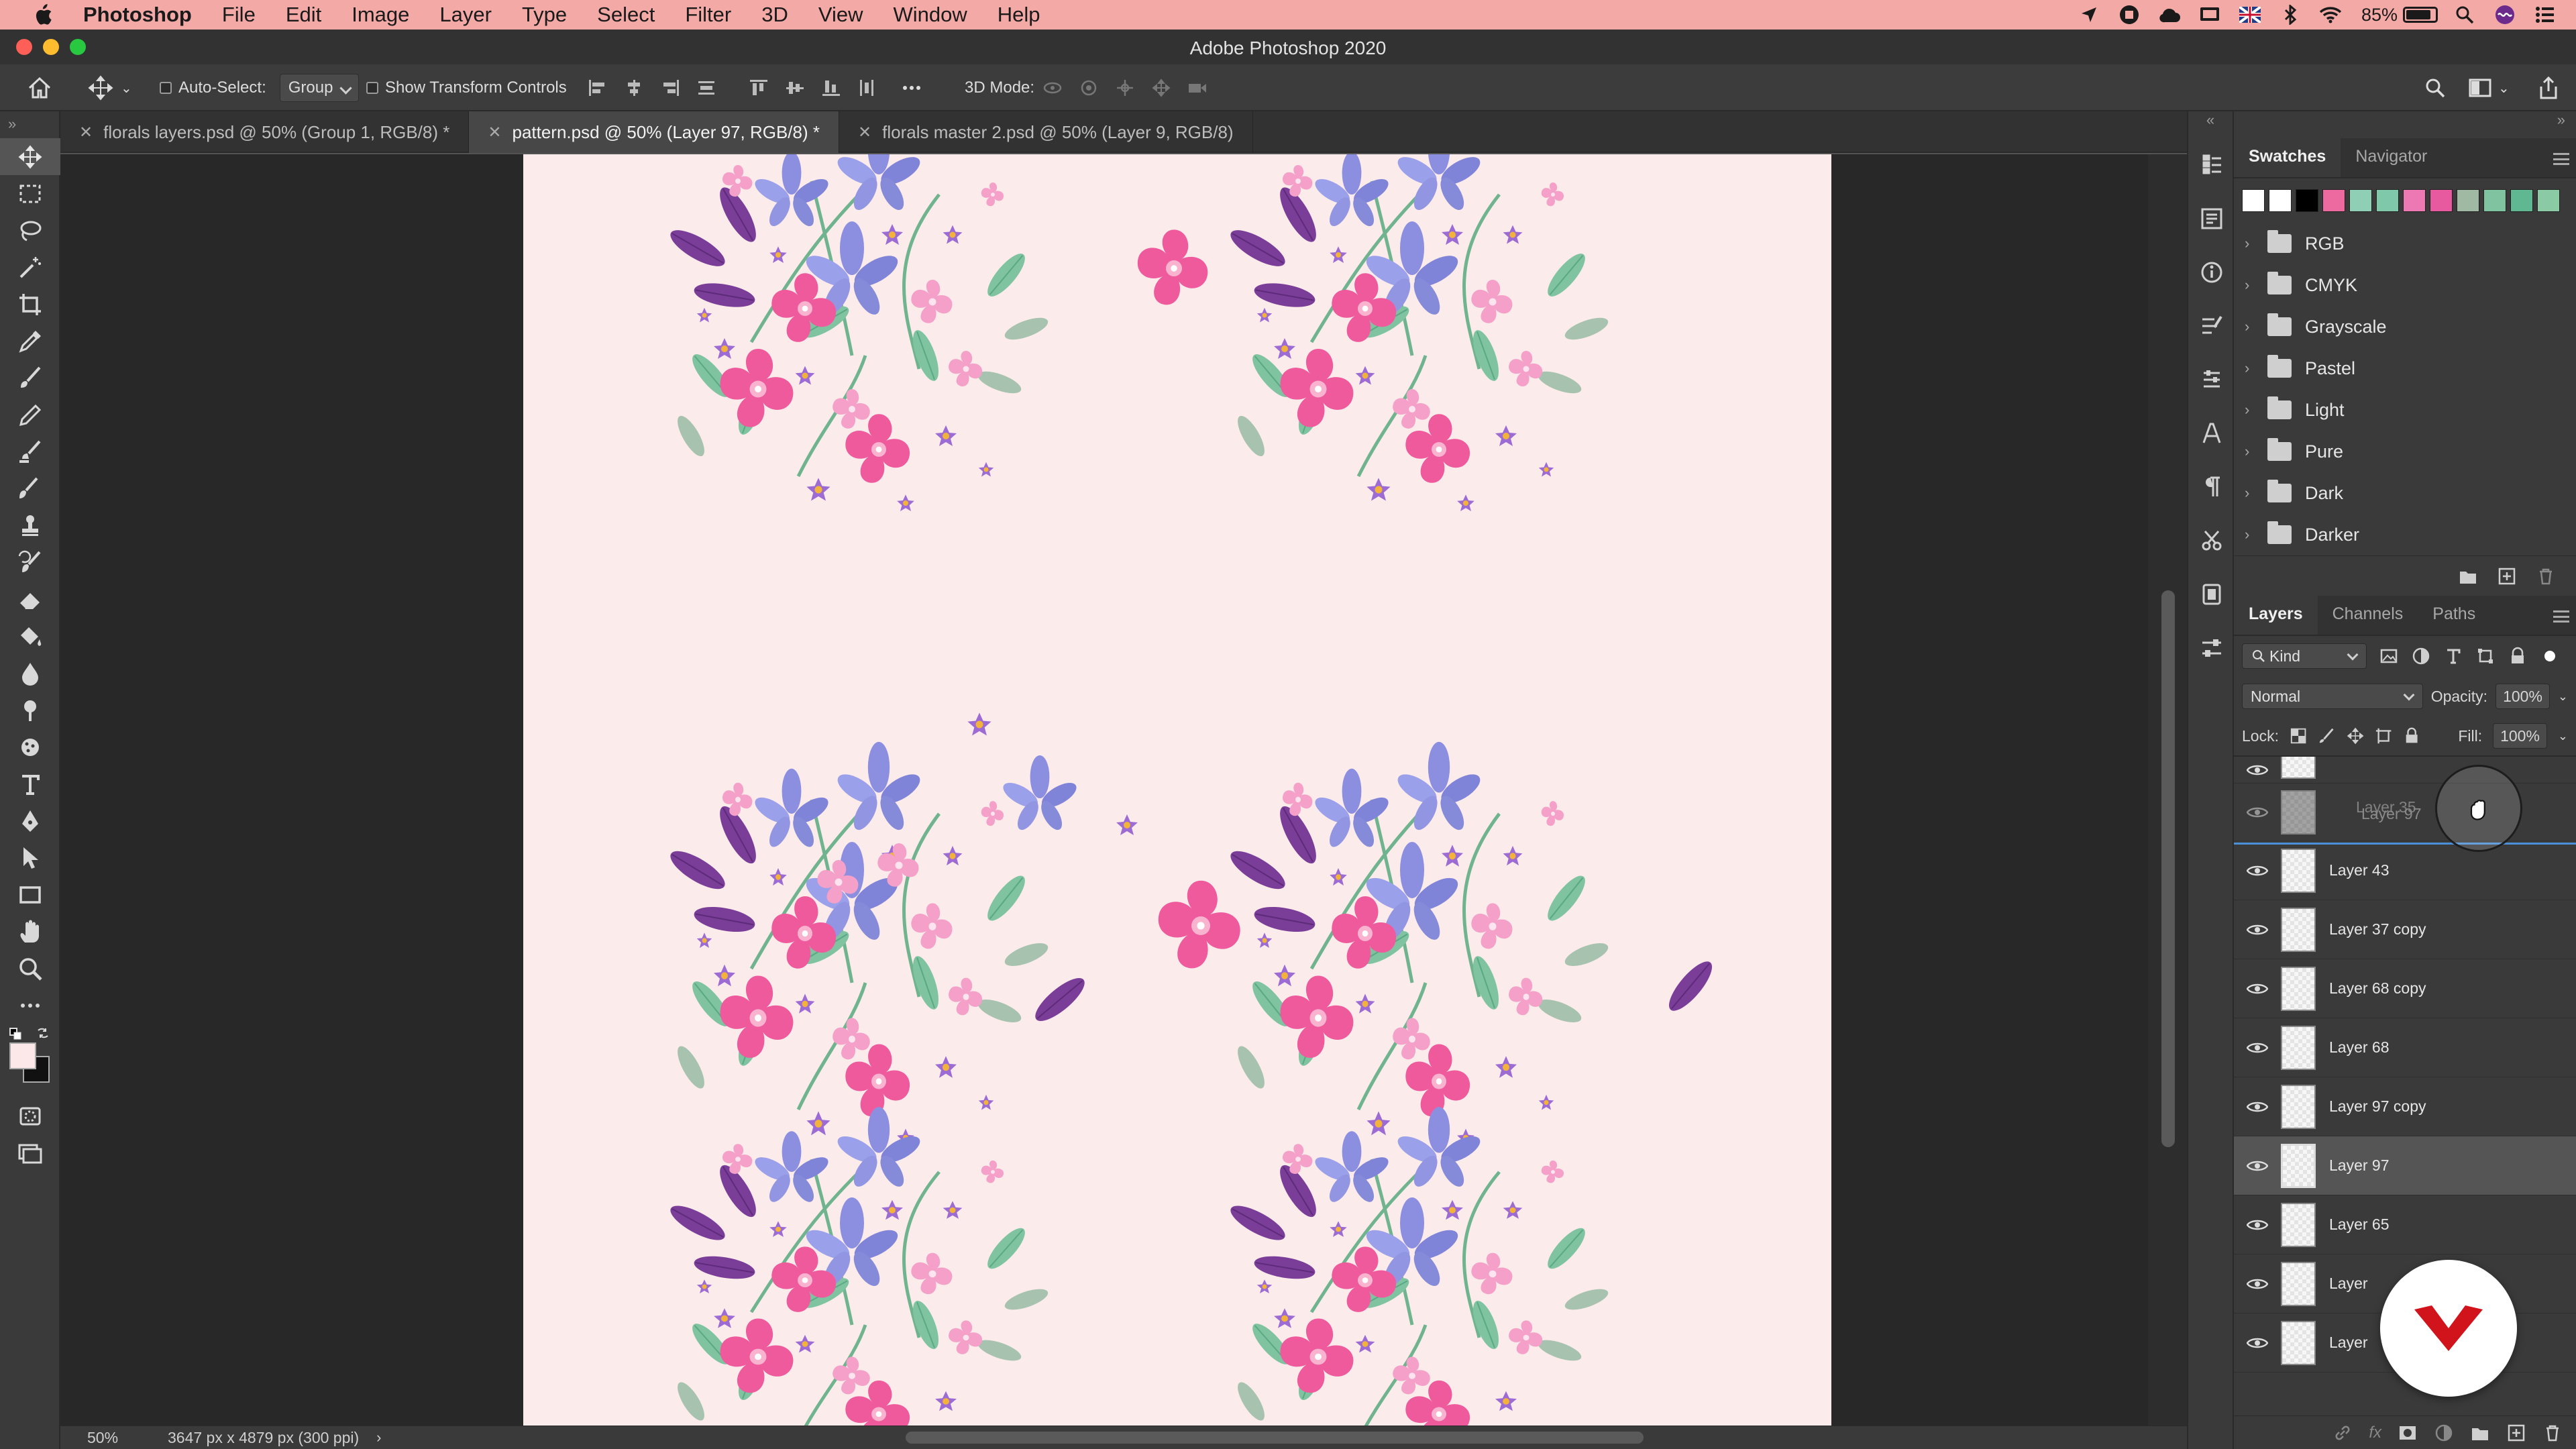 The width and height of the screenshot is (2576, 1449). Describe the element at coordinates (1089, 87) in the screenshot. I see `3d-roll-icon` at that location.